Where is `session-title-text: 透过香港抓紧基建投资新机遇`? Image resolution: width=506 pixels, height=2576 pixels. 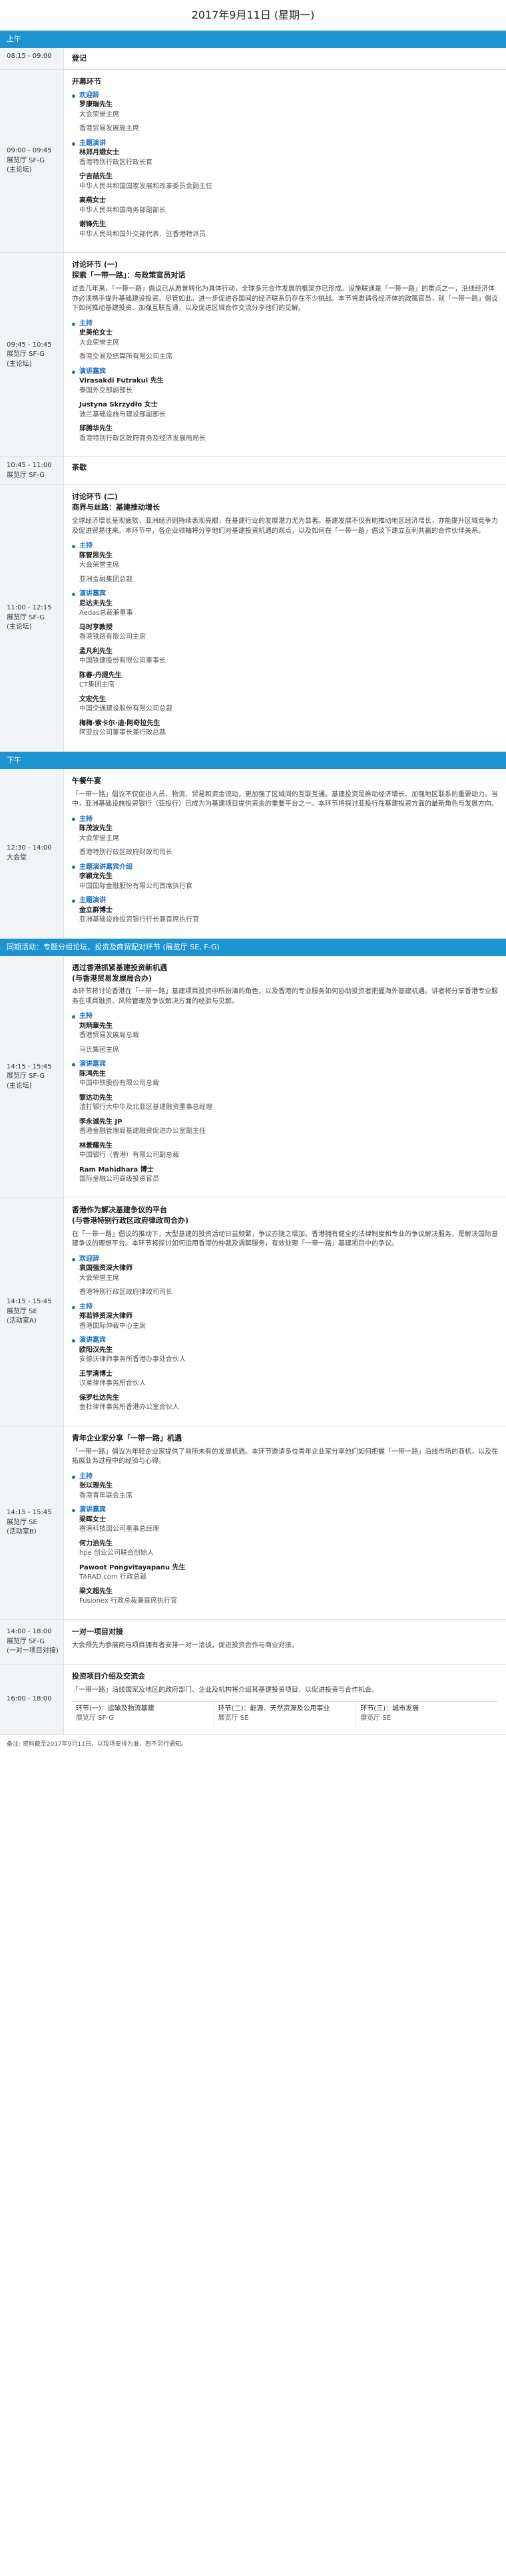 session-title-text: 透过香港抓紧基建投资新机遇 is located at coordinates (119, 967).